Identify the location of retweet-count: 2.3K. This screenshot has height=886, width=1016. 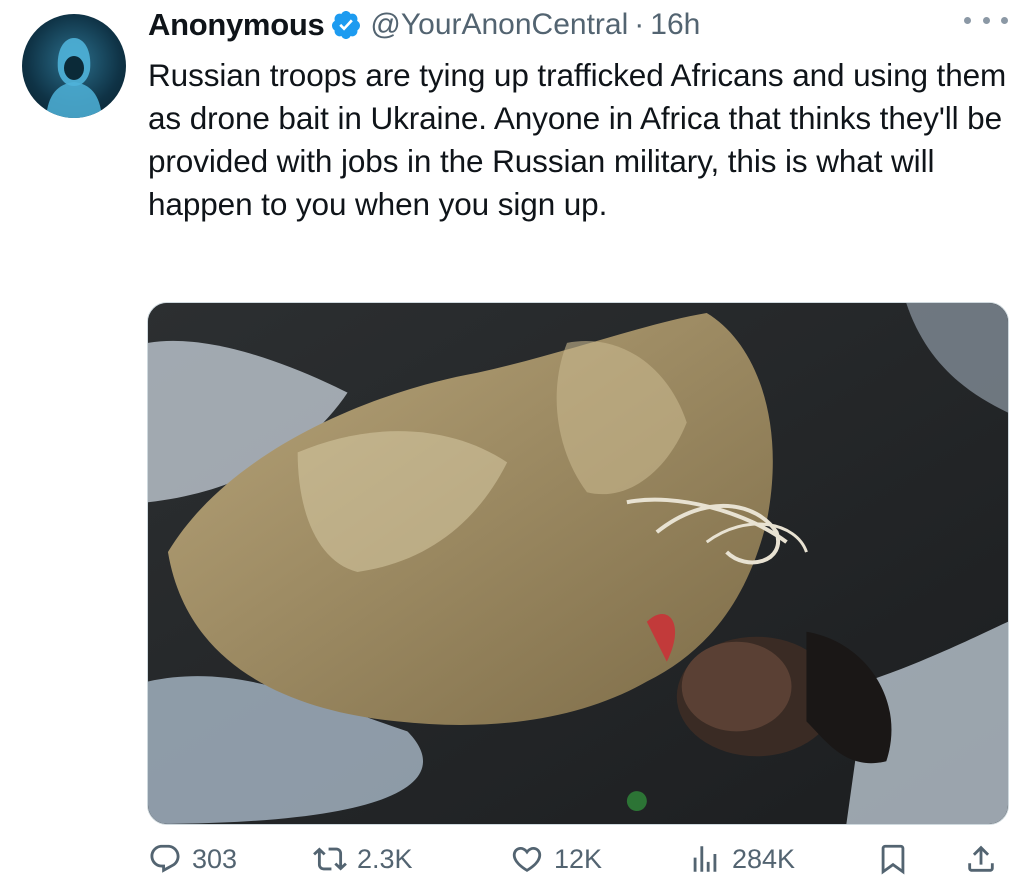
(385, 858).